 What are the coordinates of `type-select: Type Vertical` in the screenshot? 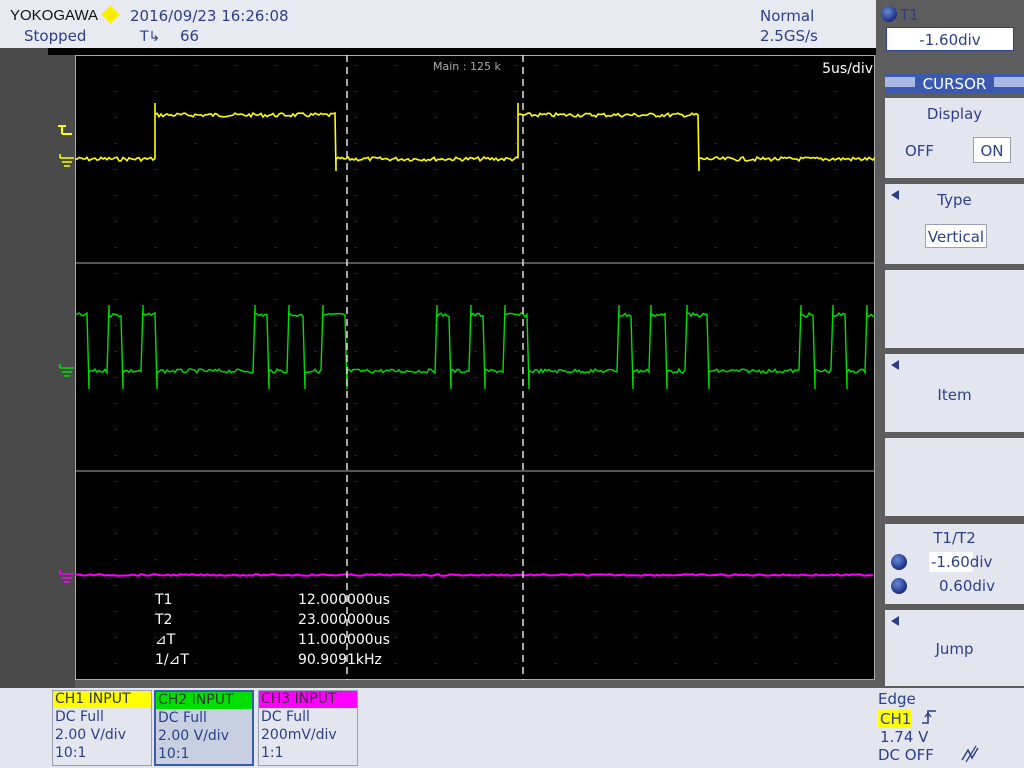 It's located at (954, 224).